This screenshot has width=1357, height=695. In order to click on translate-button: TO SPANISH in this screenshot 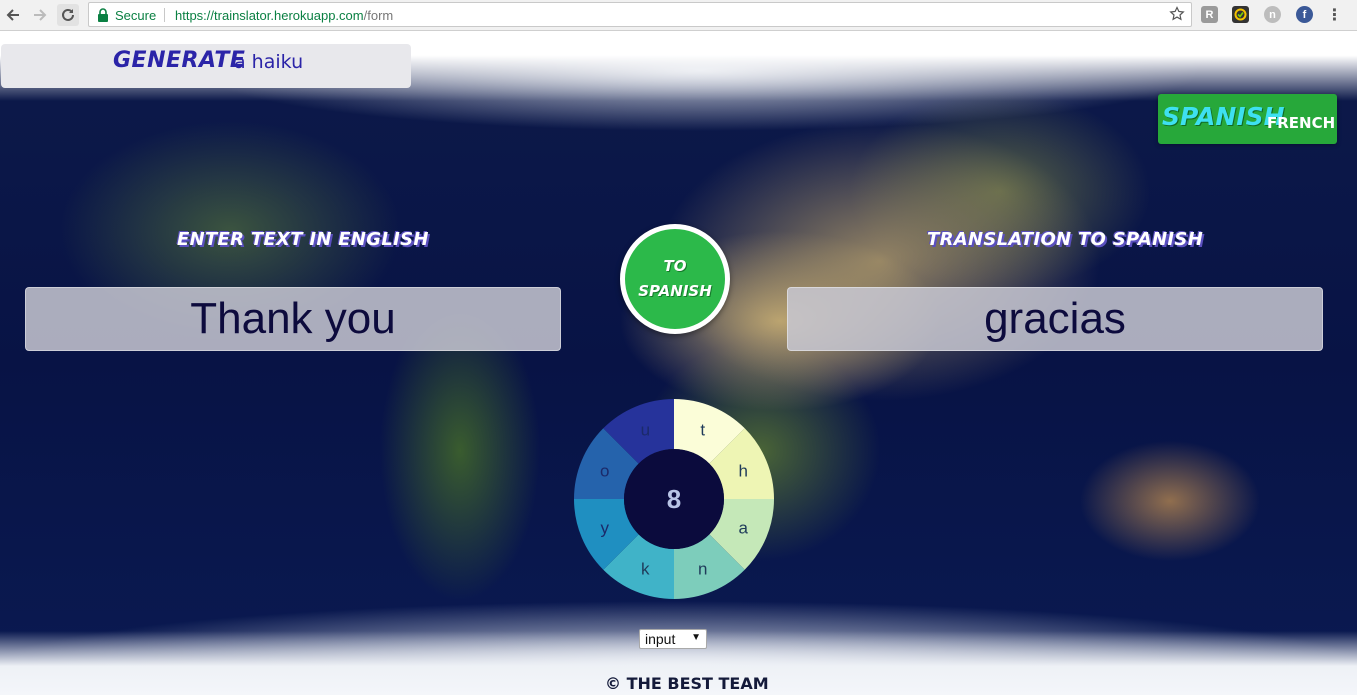, I will do `click(675, 279)`.